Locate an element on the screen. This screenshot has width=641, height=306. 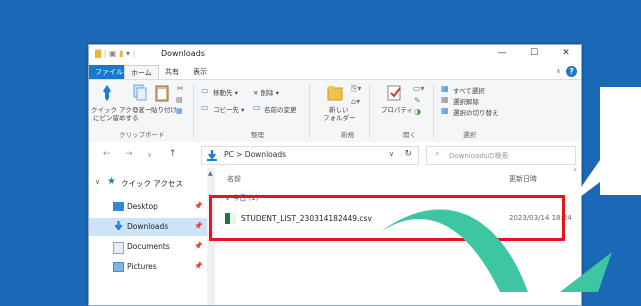
arrow-body is located at coordinates (454, 250).